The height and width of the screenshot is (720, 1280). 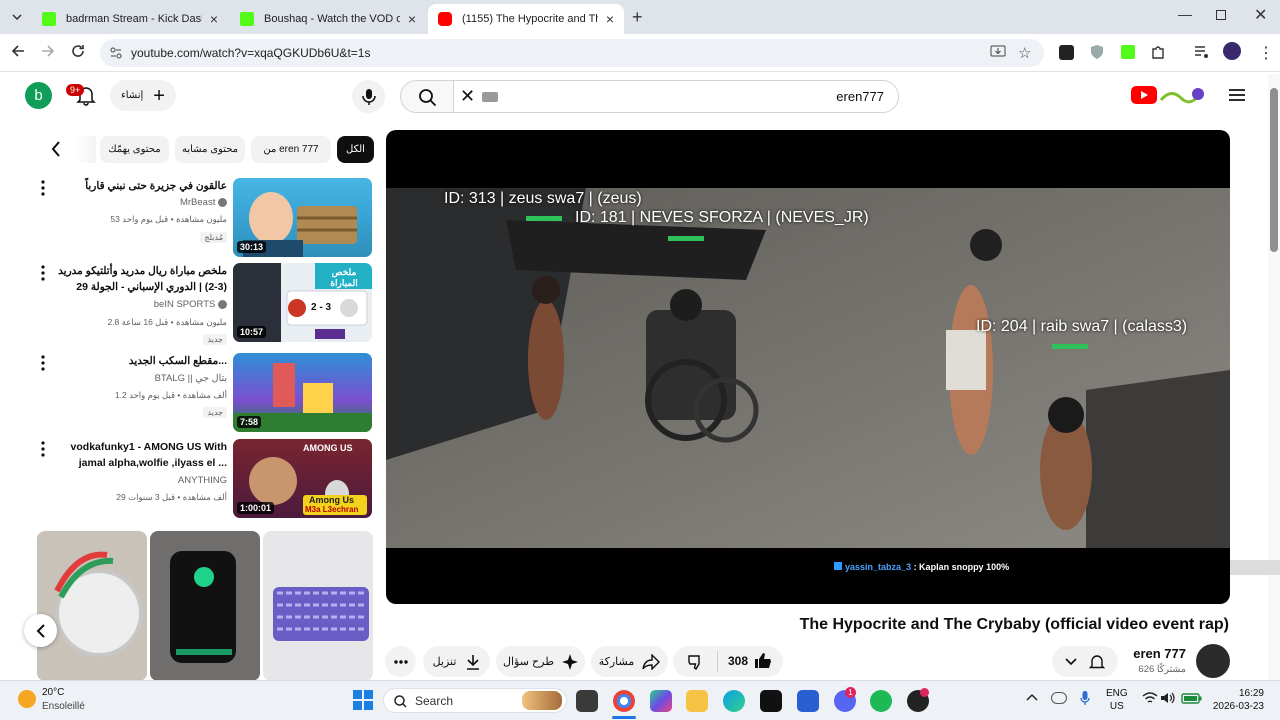 What do you see at coordinates (56, 149) in the screenshot?
I see `chips-scroll-left-icon` at bounding box center [56, 149].